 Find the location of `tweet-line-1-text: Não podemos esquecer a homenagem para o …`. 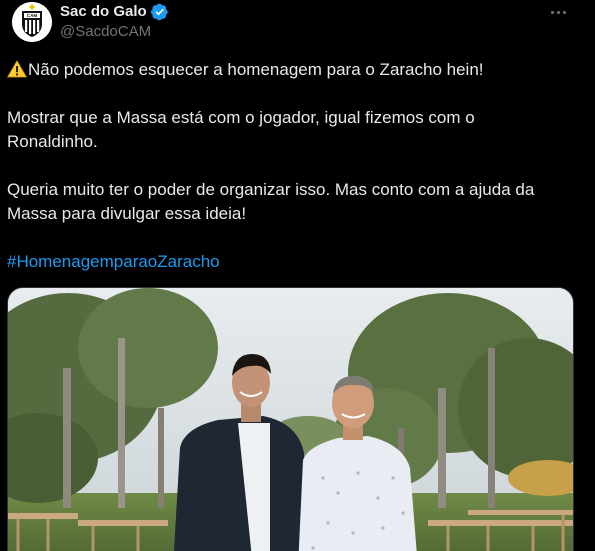

tweet-line-1-text: Não podemos esquecer a homenagem para o … is located at coordinates (256, 69).